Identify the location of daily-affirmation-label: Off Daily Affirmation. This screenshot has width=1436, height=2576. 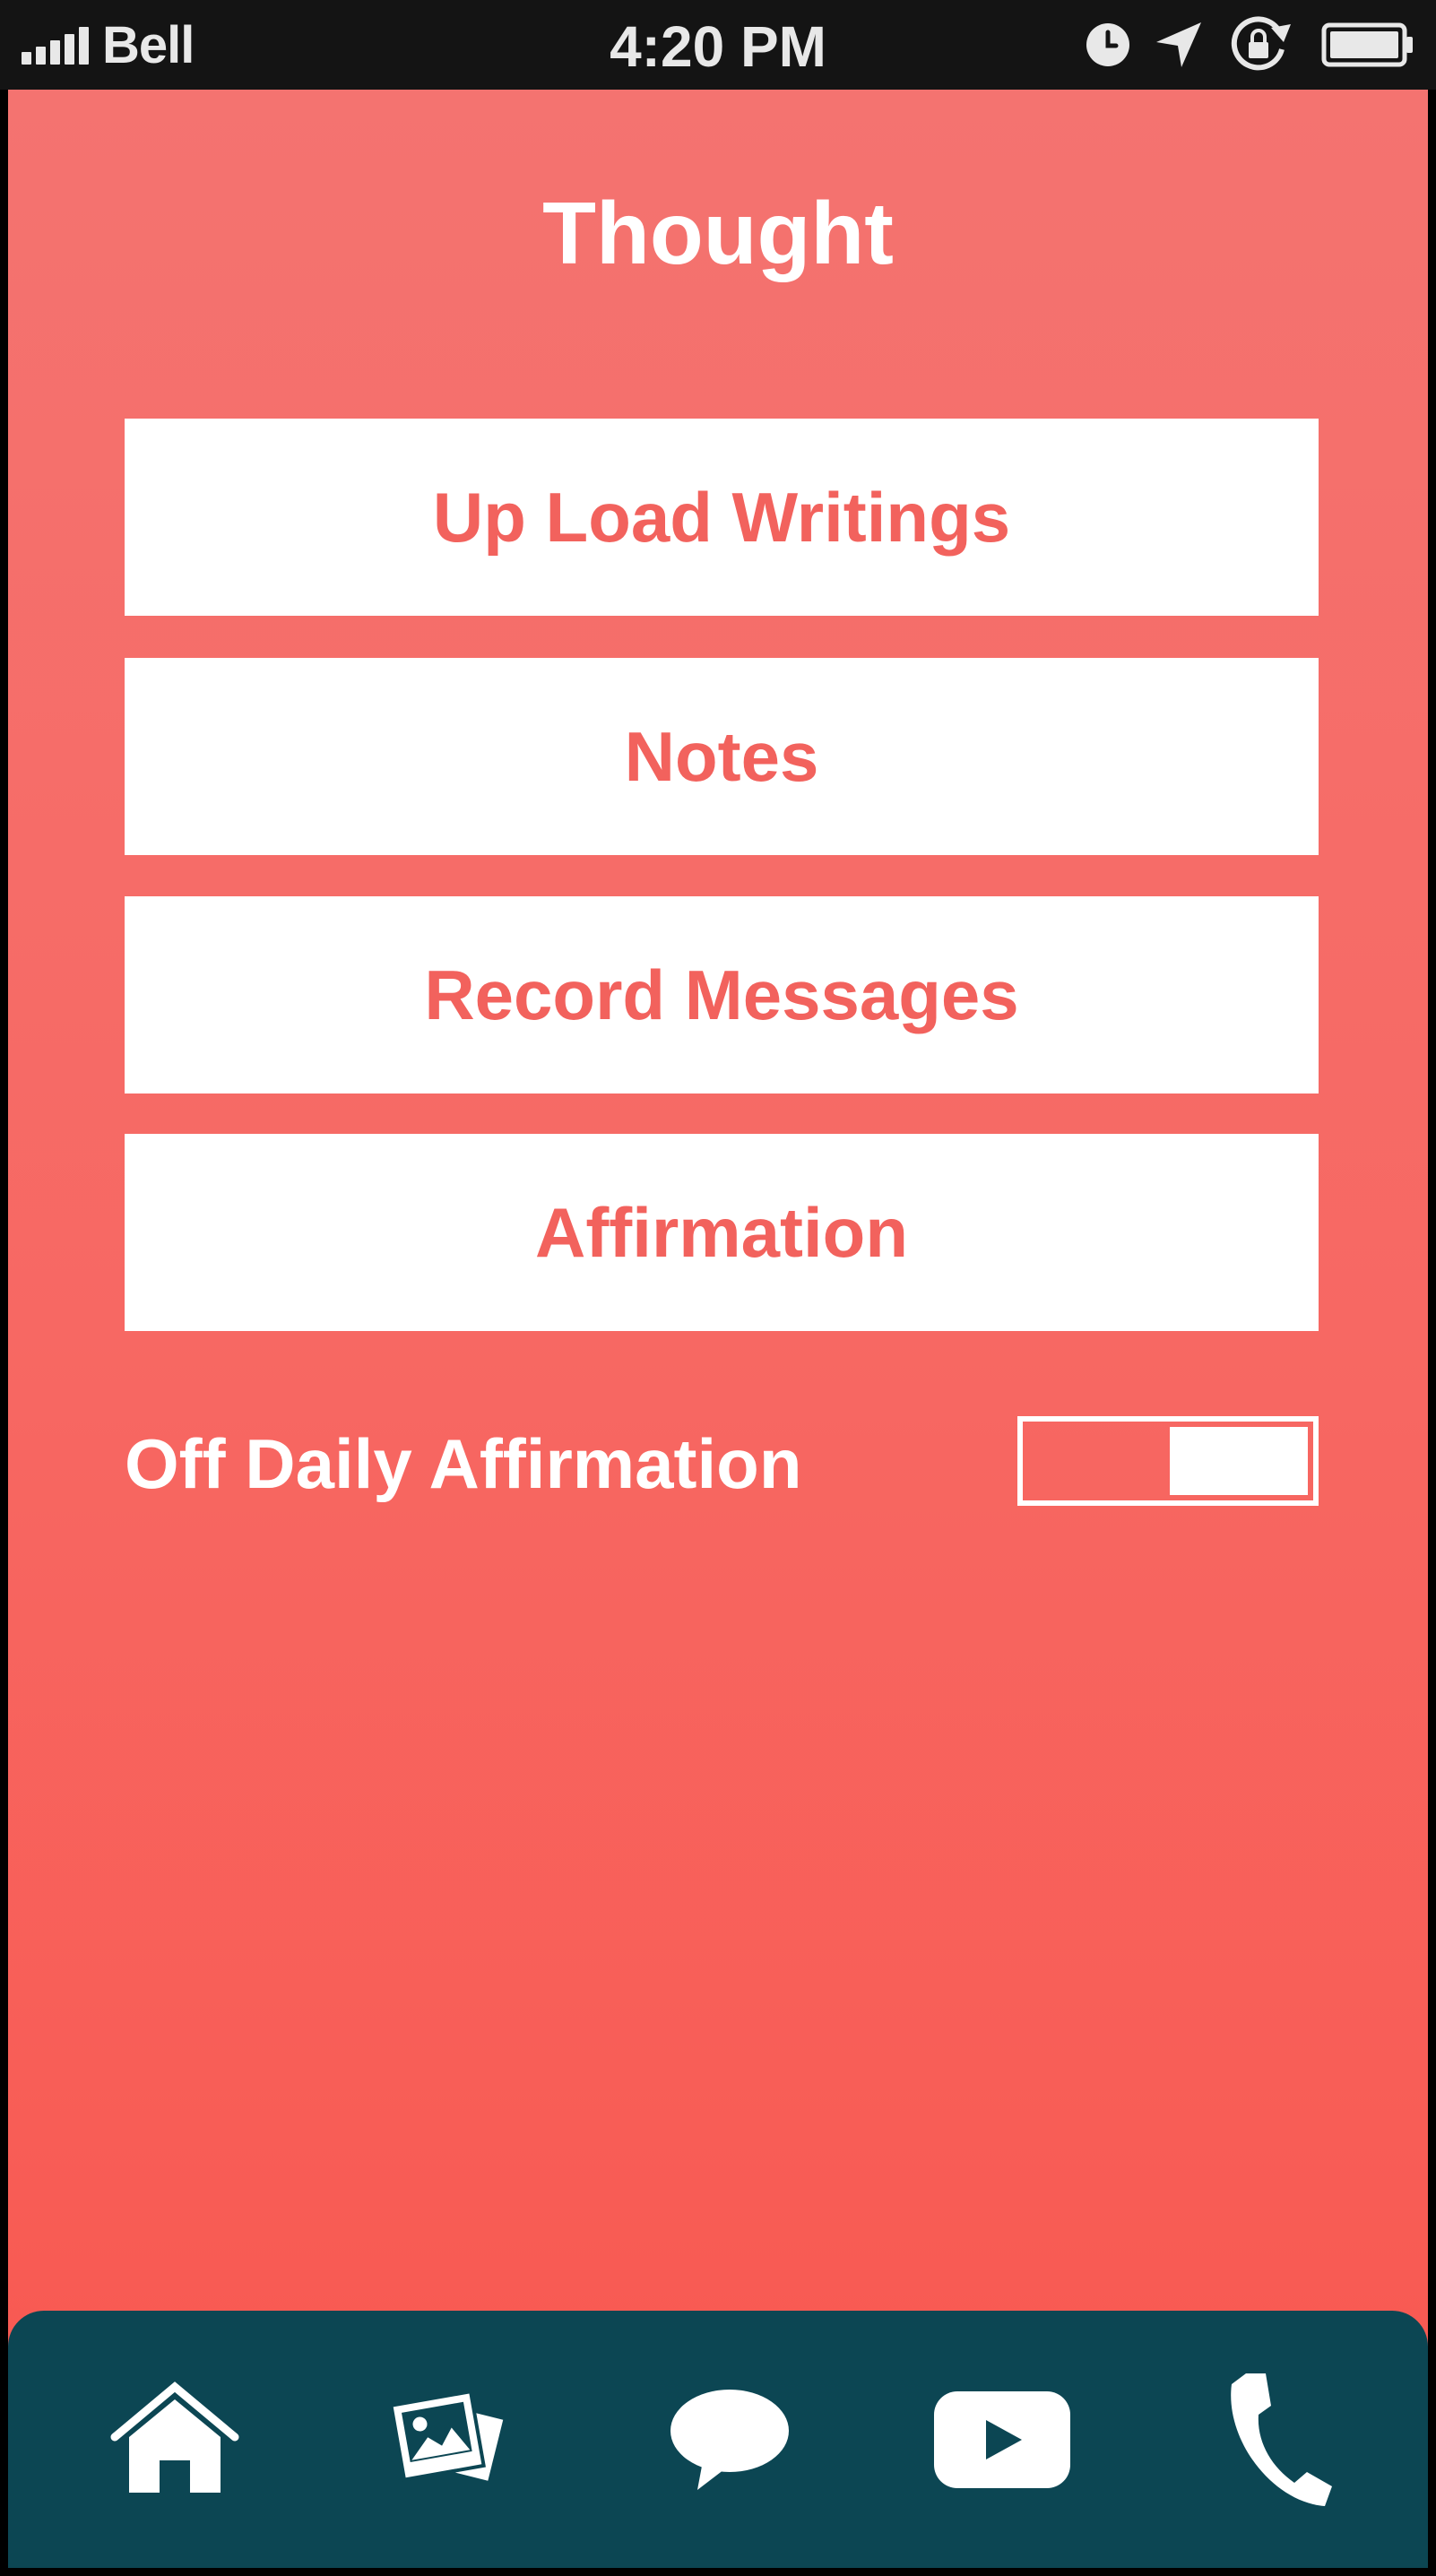
(463, 1463).